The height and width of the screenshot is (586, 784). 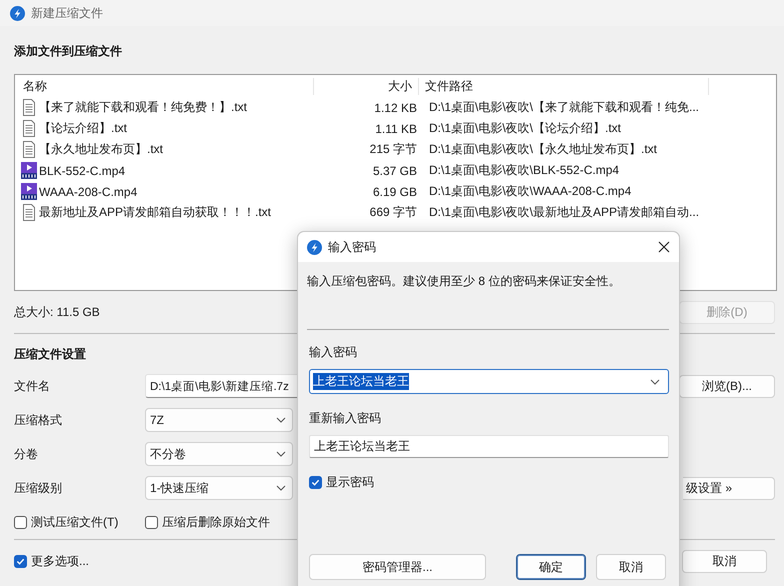 What do you see at coordinates (57, 312) in the screenshot?
I see `total-size: 总大小: 11.5 GB` at bounding box center [57, 312].